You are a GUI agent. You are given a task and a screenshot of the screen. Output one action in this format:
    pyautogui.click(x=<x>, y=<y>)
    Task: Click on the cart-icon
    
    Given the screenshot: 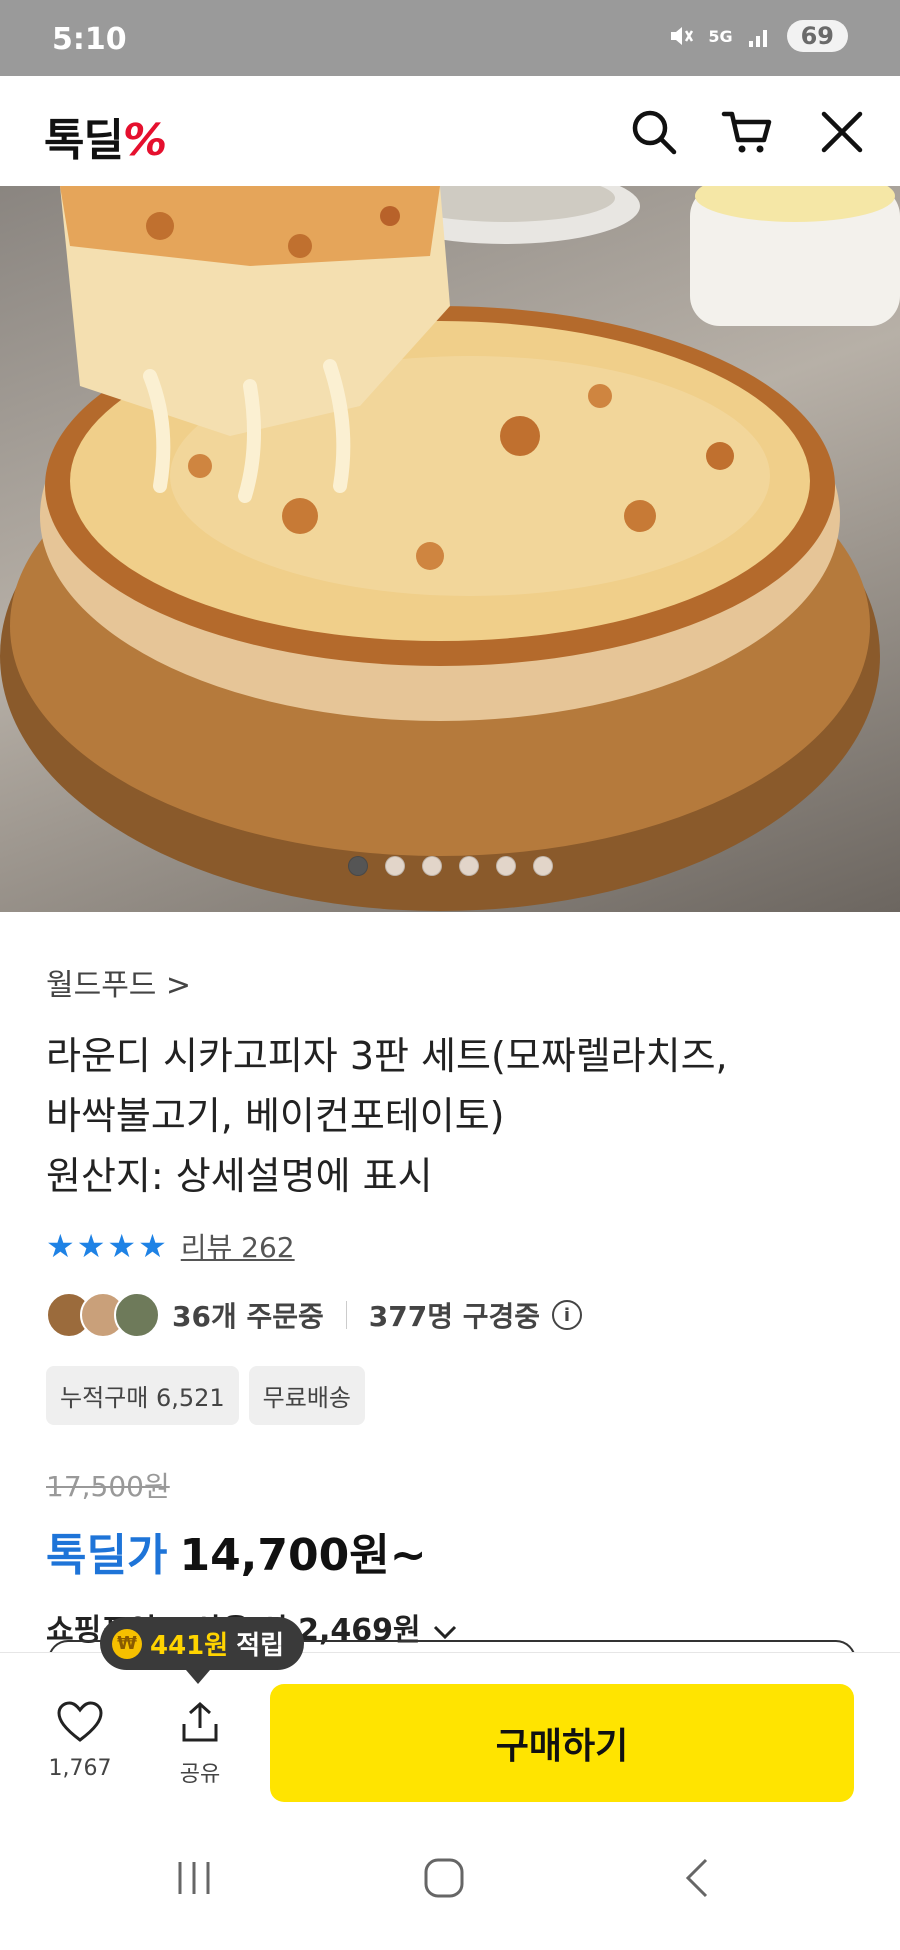 What is the action you would take?
    pyautogui.click(x=748, y=132)
    